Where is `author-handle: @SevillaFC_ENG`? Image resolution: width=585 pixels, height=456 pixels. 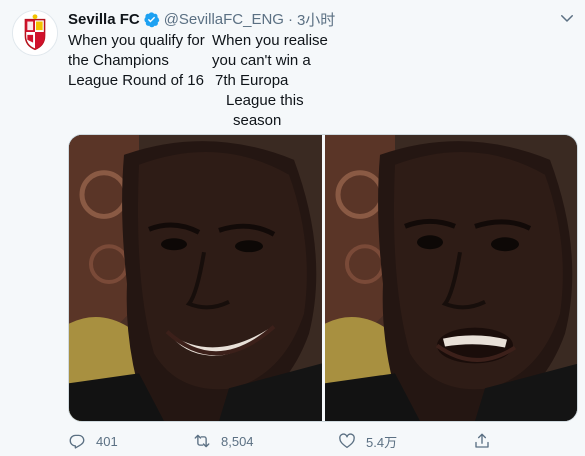
author-handle: @SevillaFC_ENG is located at coordinates (224, 19).